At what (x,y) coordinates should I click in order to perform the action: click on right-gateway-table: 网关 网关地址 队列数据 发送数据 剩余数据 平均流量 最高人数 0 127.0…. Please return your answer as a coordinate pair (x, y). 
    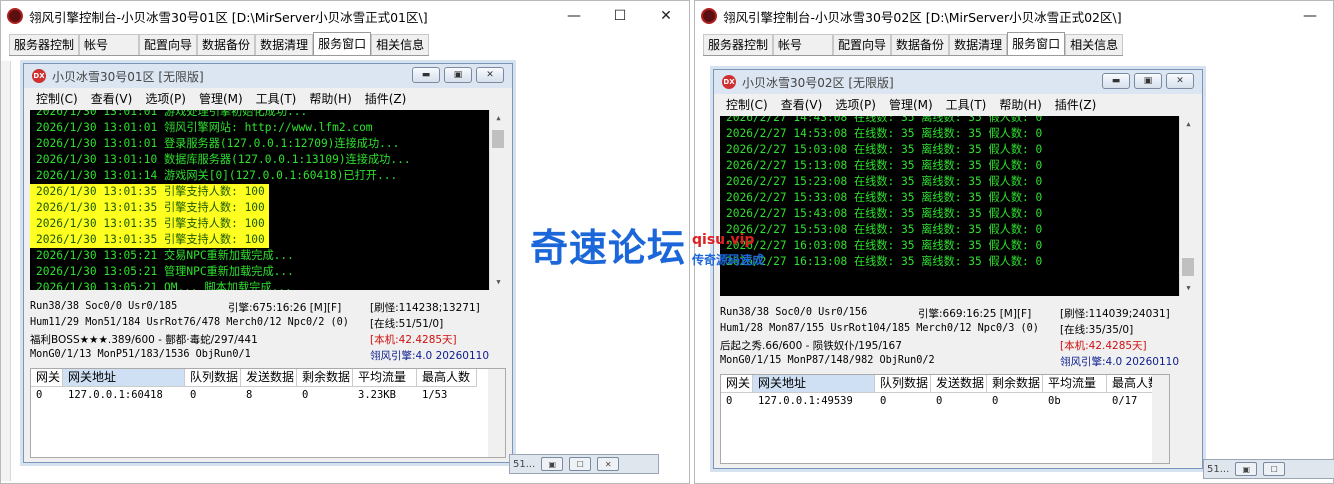
    Looking at the image, I should click on (945, 419).